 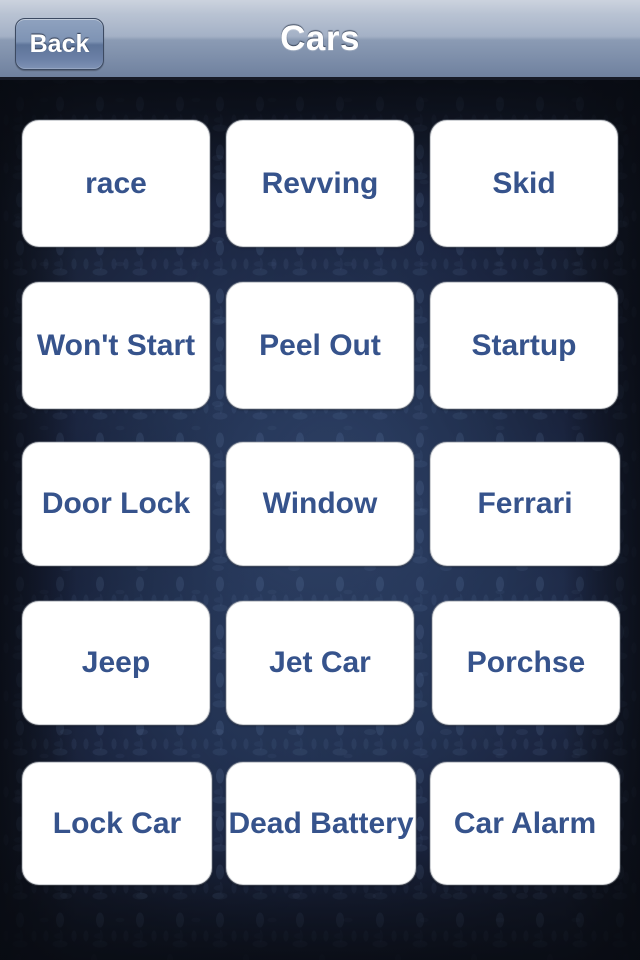 I want to click on tile-label: Peel Out, so click(x=320, y=345).